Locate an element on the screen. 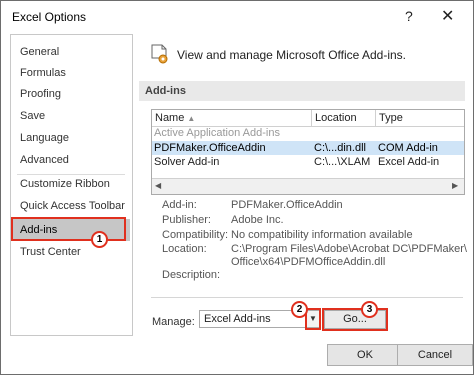 This screenshot has height=375, width=474. detail-compatibility-value: No compatibility information available is located at coordinates (322, 235).